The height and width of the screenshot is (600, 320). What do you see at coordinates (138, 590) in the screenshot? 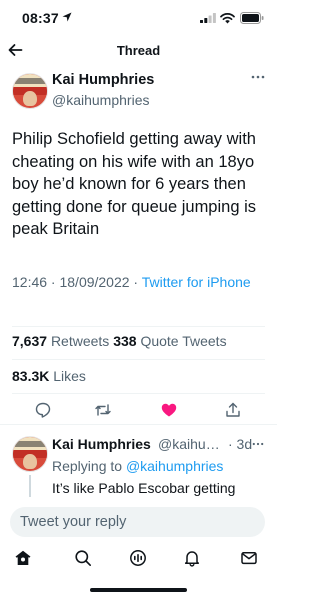
I see `home-indicator` at bounding box center [138, 590].